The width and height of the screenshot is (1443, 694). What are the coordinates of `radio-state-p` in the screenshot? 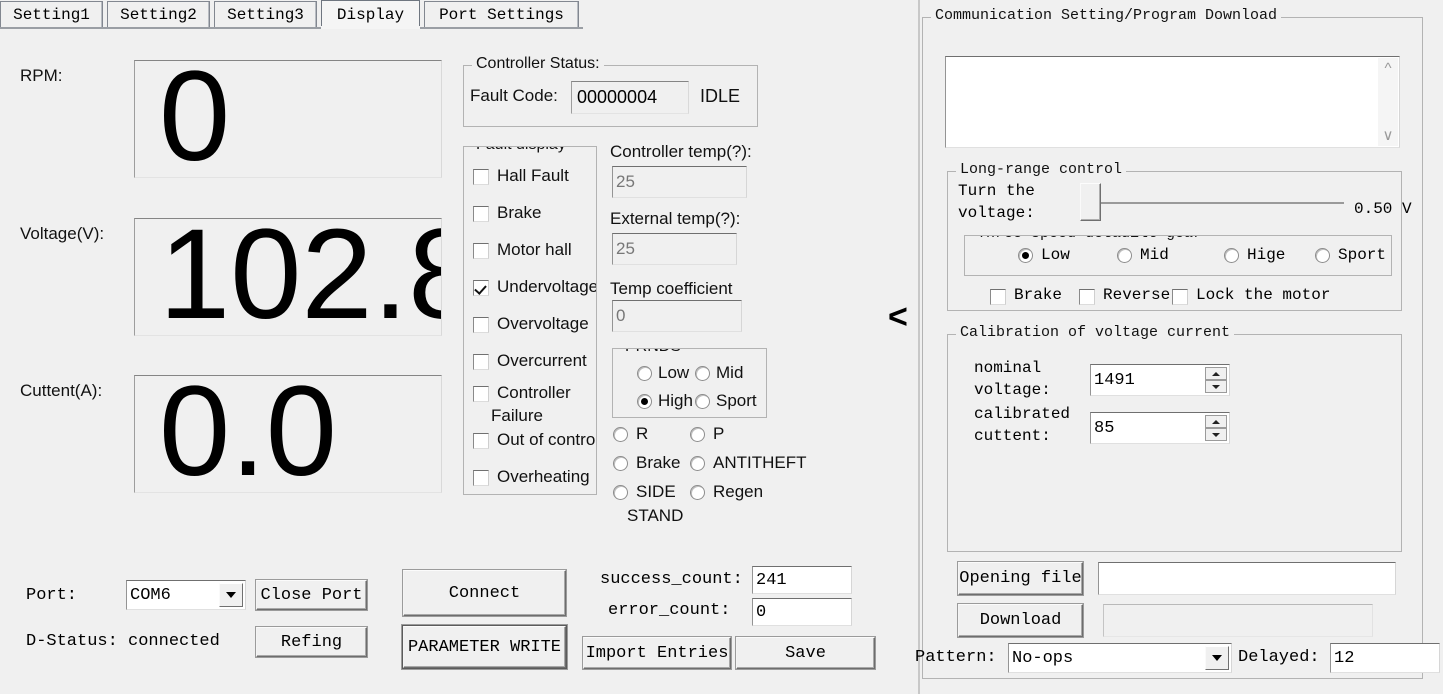 It's located at (697, 434).